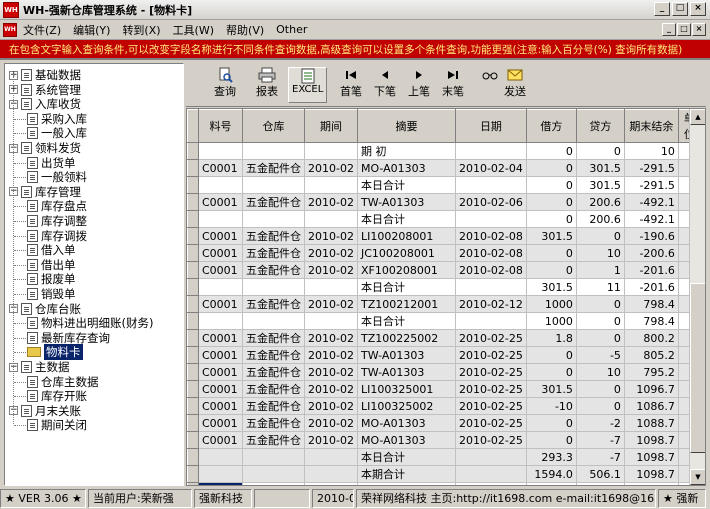 The width and height of the screenshot is (710, 509). Describe the element at coordinates (651, 236) in the screenshot. I see `table-cell: -190.6` at that location.